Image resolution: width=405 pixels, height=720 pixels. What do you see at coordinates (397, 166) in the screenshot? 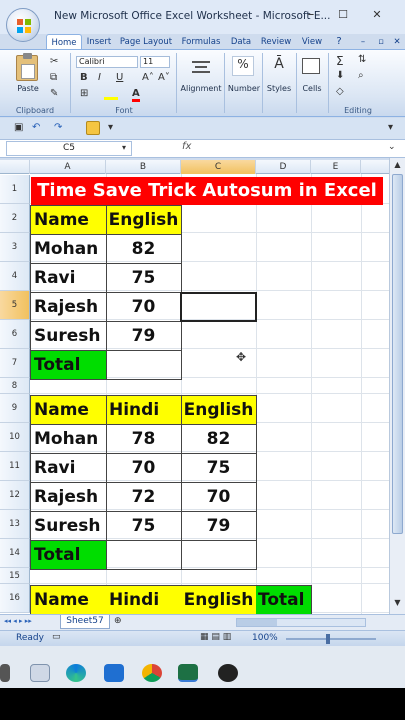
I see `scroll-up-icon: ▲` at bounding box center [397, 166].